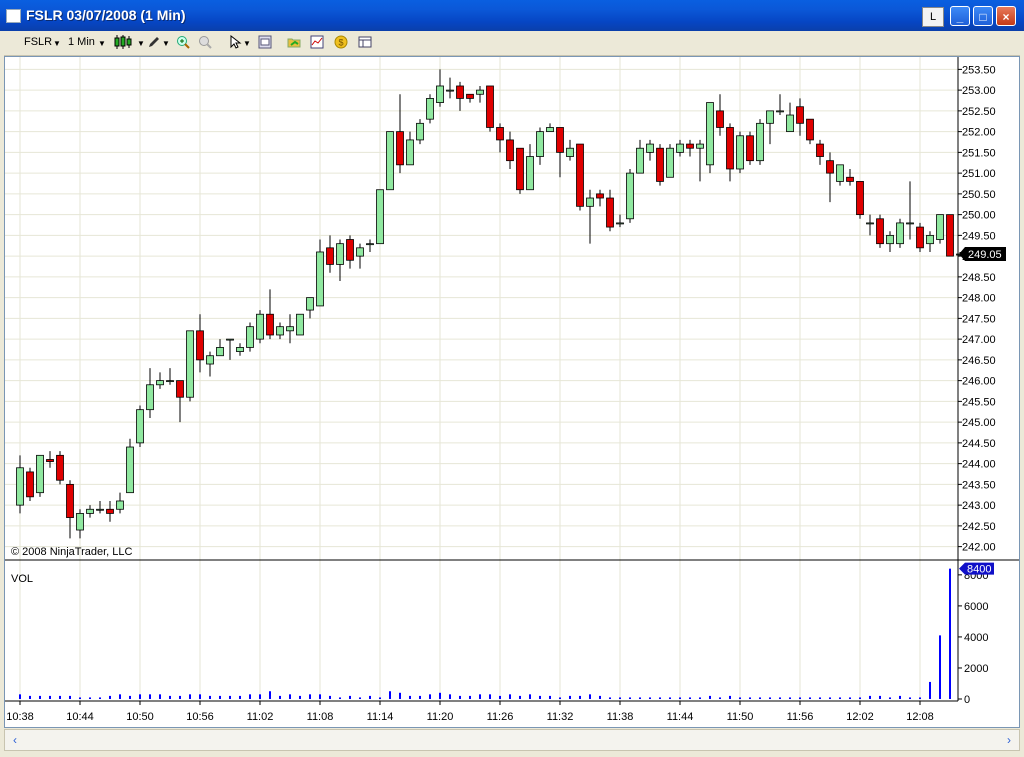  What do you see at coordinates (13, 16) in the screenshot?
I see `chart-app-icon` at bounding box center [13, 16].